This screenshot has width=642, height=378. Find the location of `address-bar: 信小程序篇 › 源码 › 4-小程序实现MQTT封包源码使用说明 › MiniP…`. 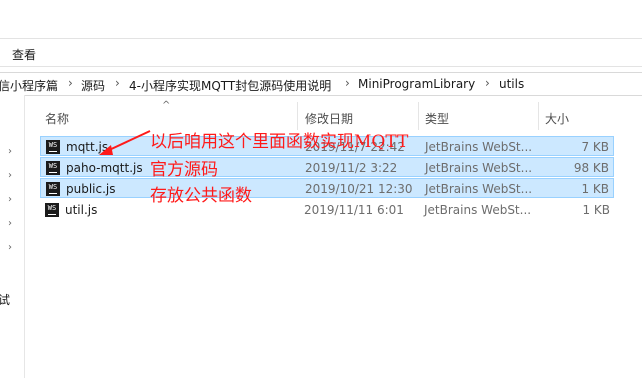

address-bar: 信小程序篇 › 源码 › 4-小程序实现MQTT封包源码使用说明 › MiniP… is located at coordinates (321, 84).